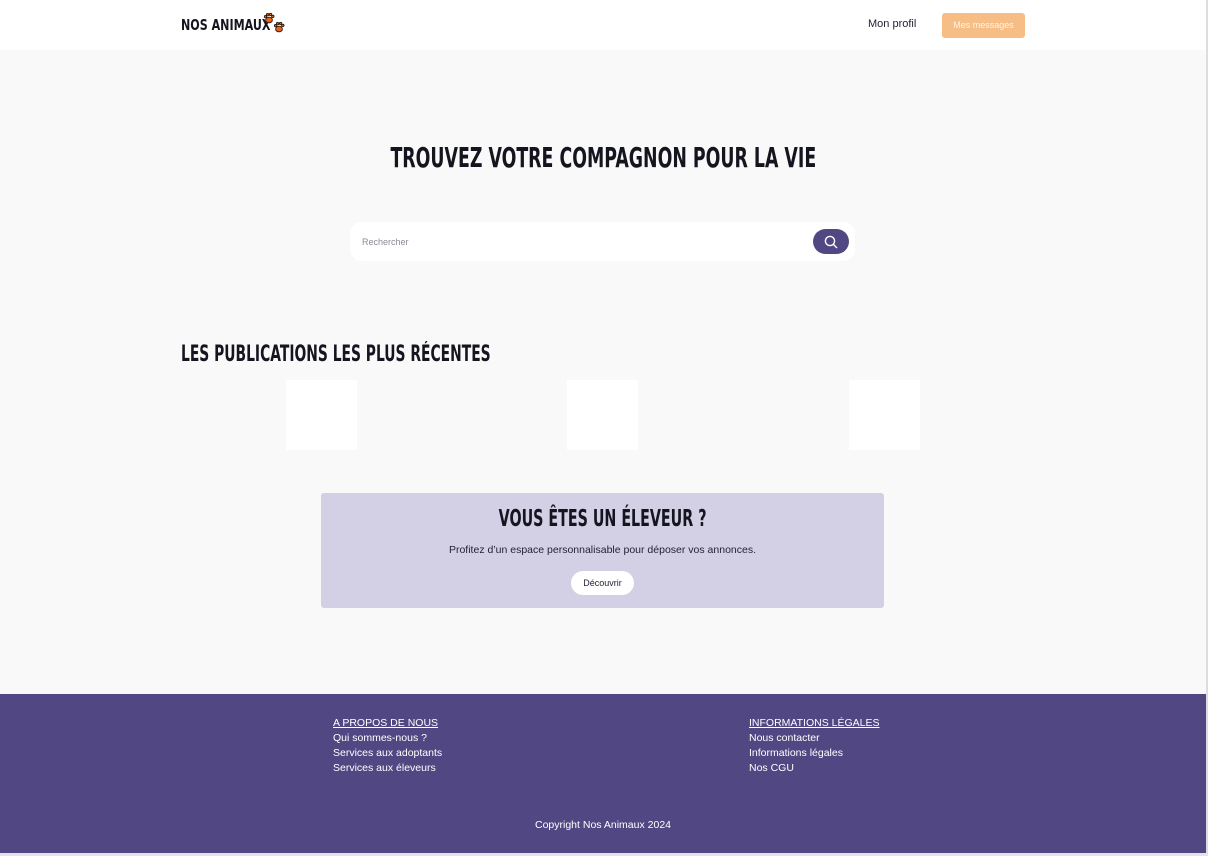 This screenshot has height=856, width=1208. I want to click on messages-button: Mes messages, so click(983, 25).